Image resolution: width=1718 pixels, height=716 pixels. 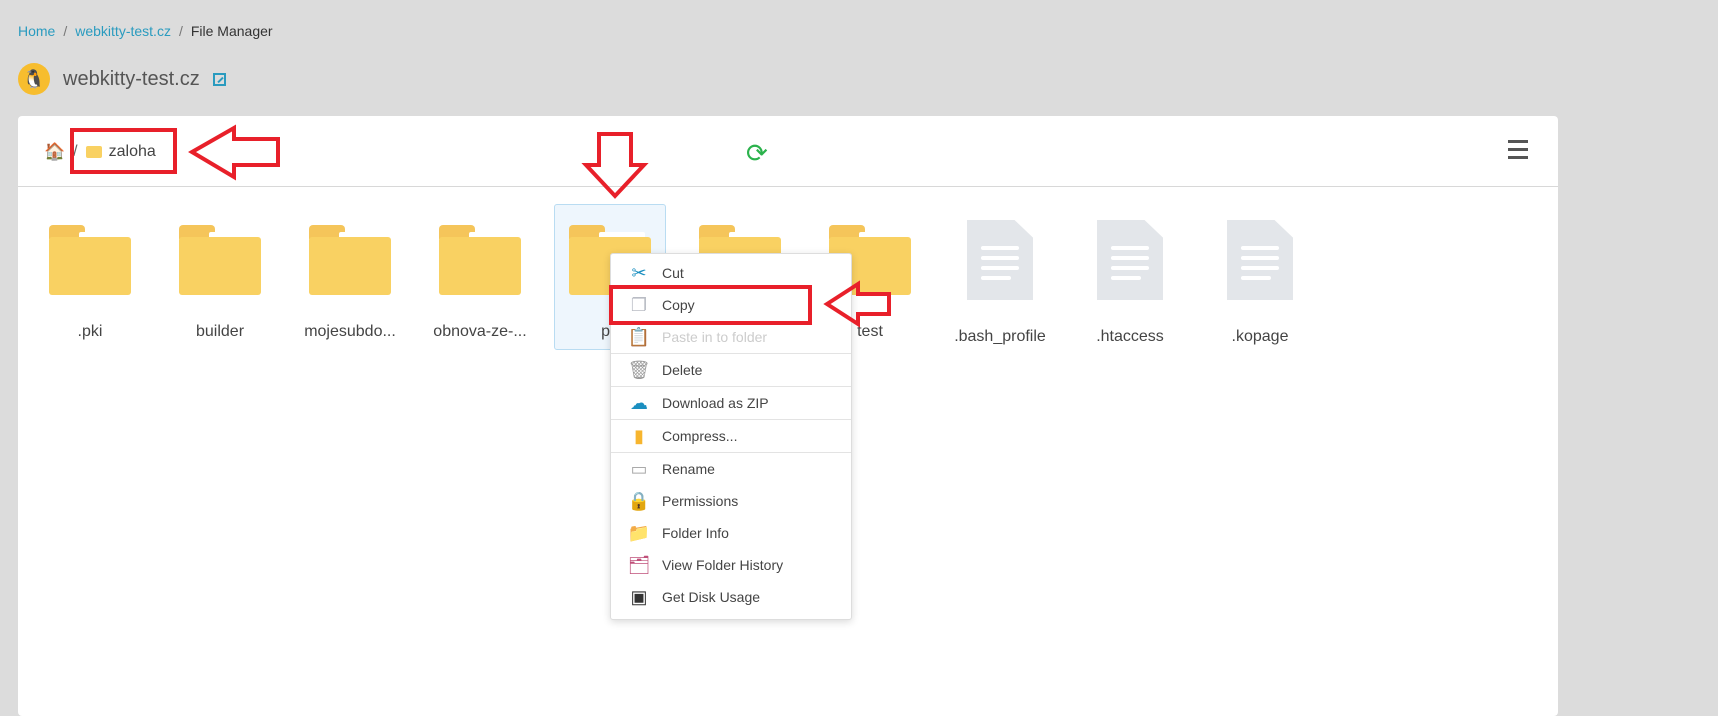 What do you see at coordinates (480, 226) in the screenshot?
I see `annotation-overlay` at bounding box center [480, 226].